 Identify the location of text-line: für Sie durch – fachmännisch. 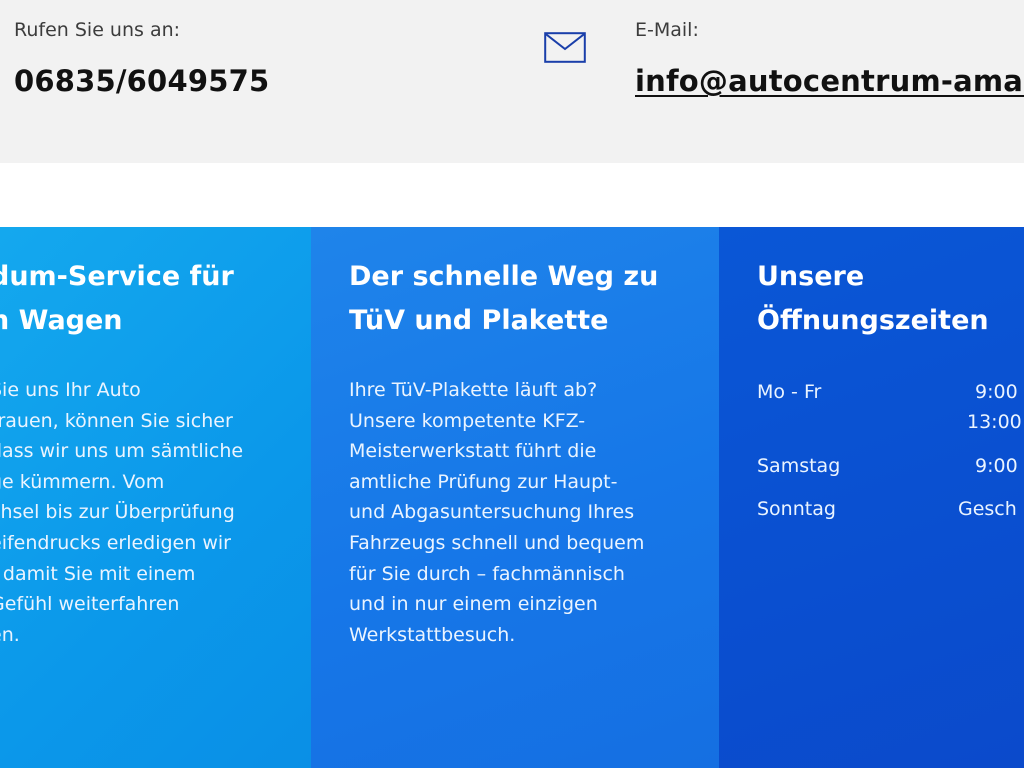
(487, 573).